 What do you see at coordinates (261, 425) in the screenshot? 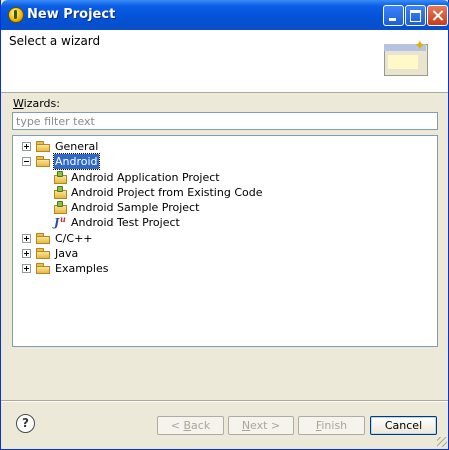
I see `next-button: Next >` at bounding box center [261, 425].